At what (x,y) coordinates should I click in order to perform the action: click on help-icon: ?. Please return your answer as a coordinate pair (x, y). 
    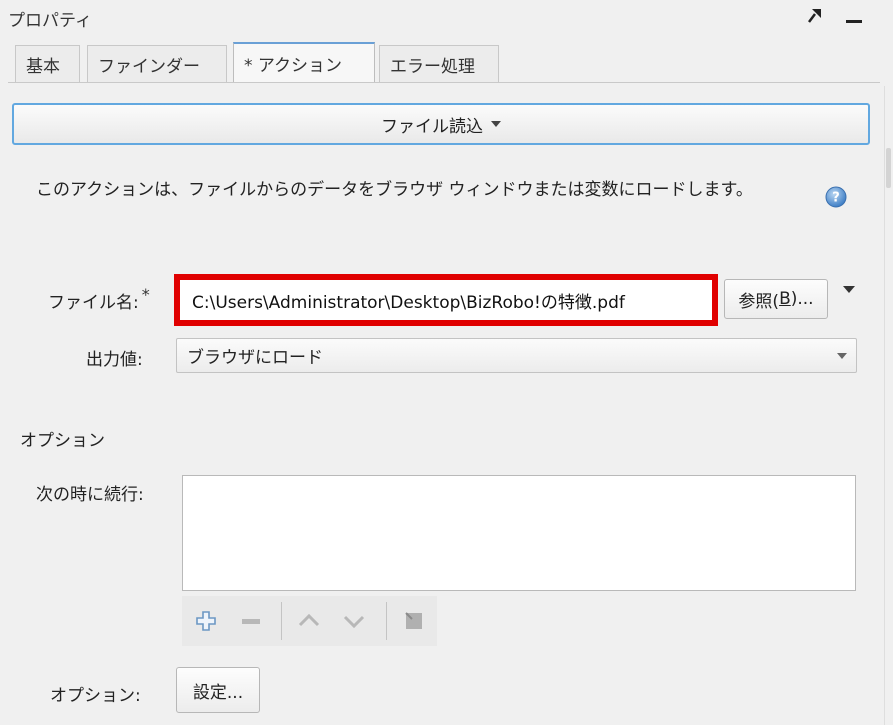
    Looking at the image, I should click on (836, 197).